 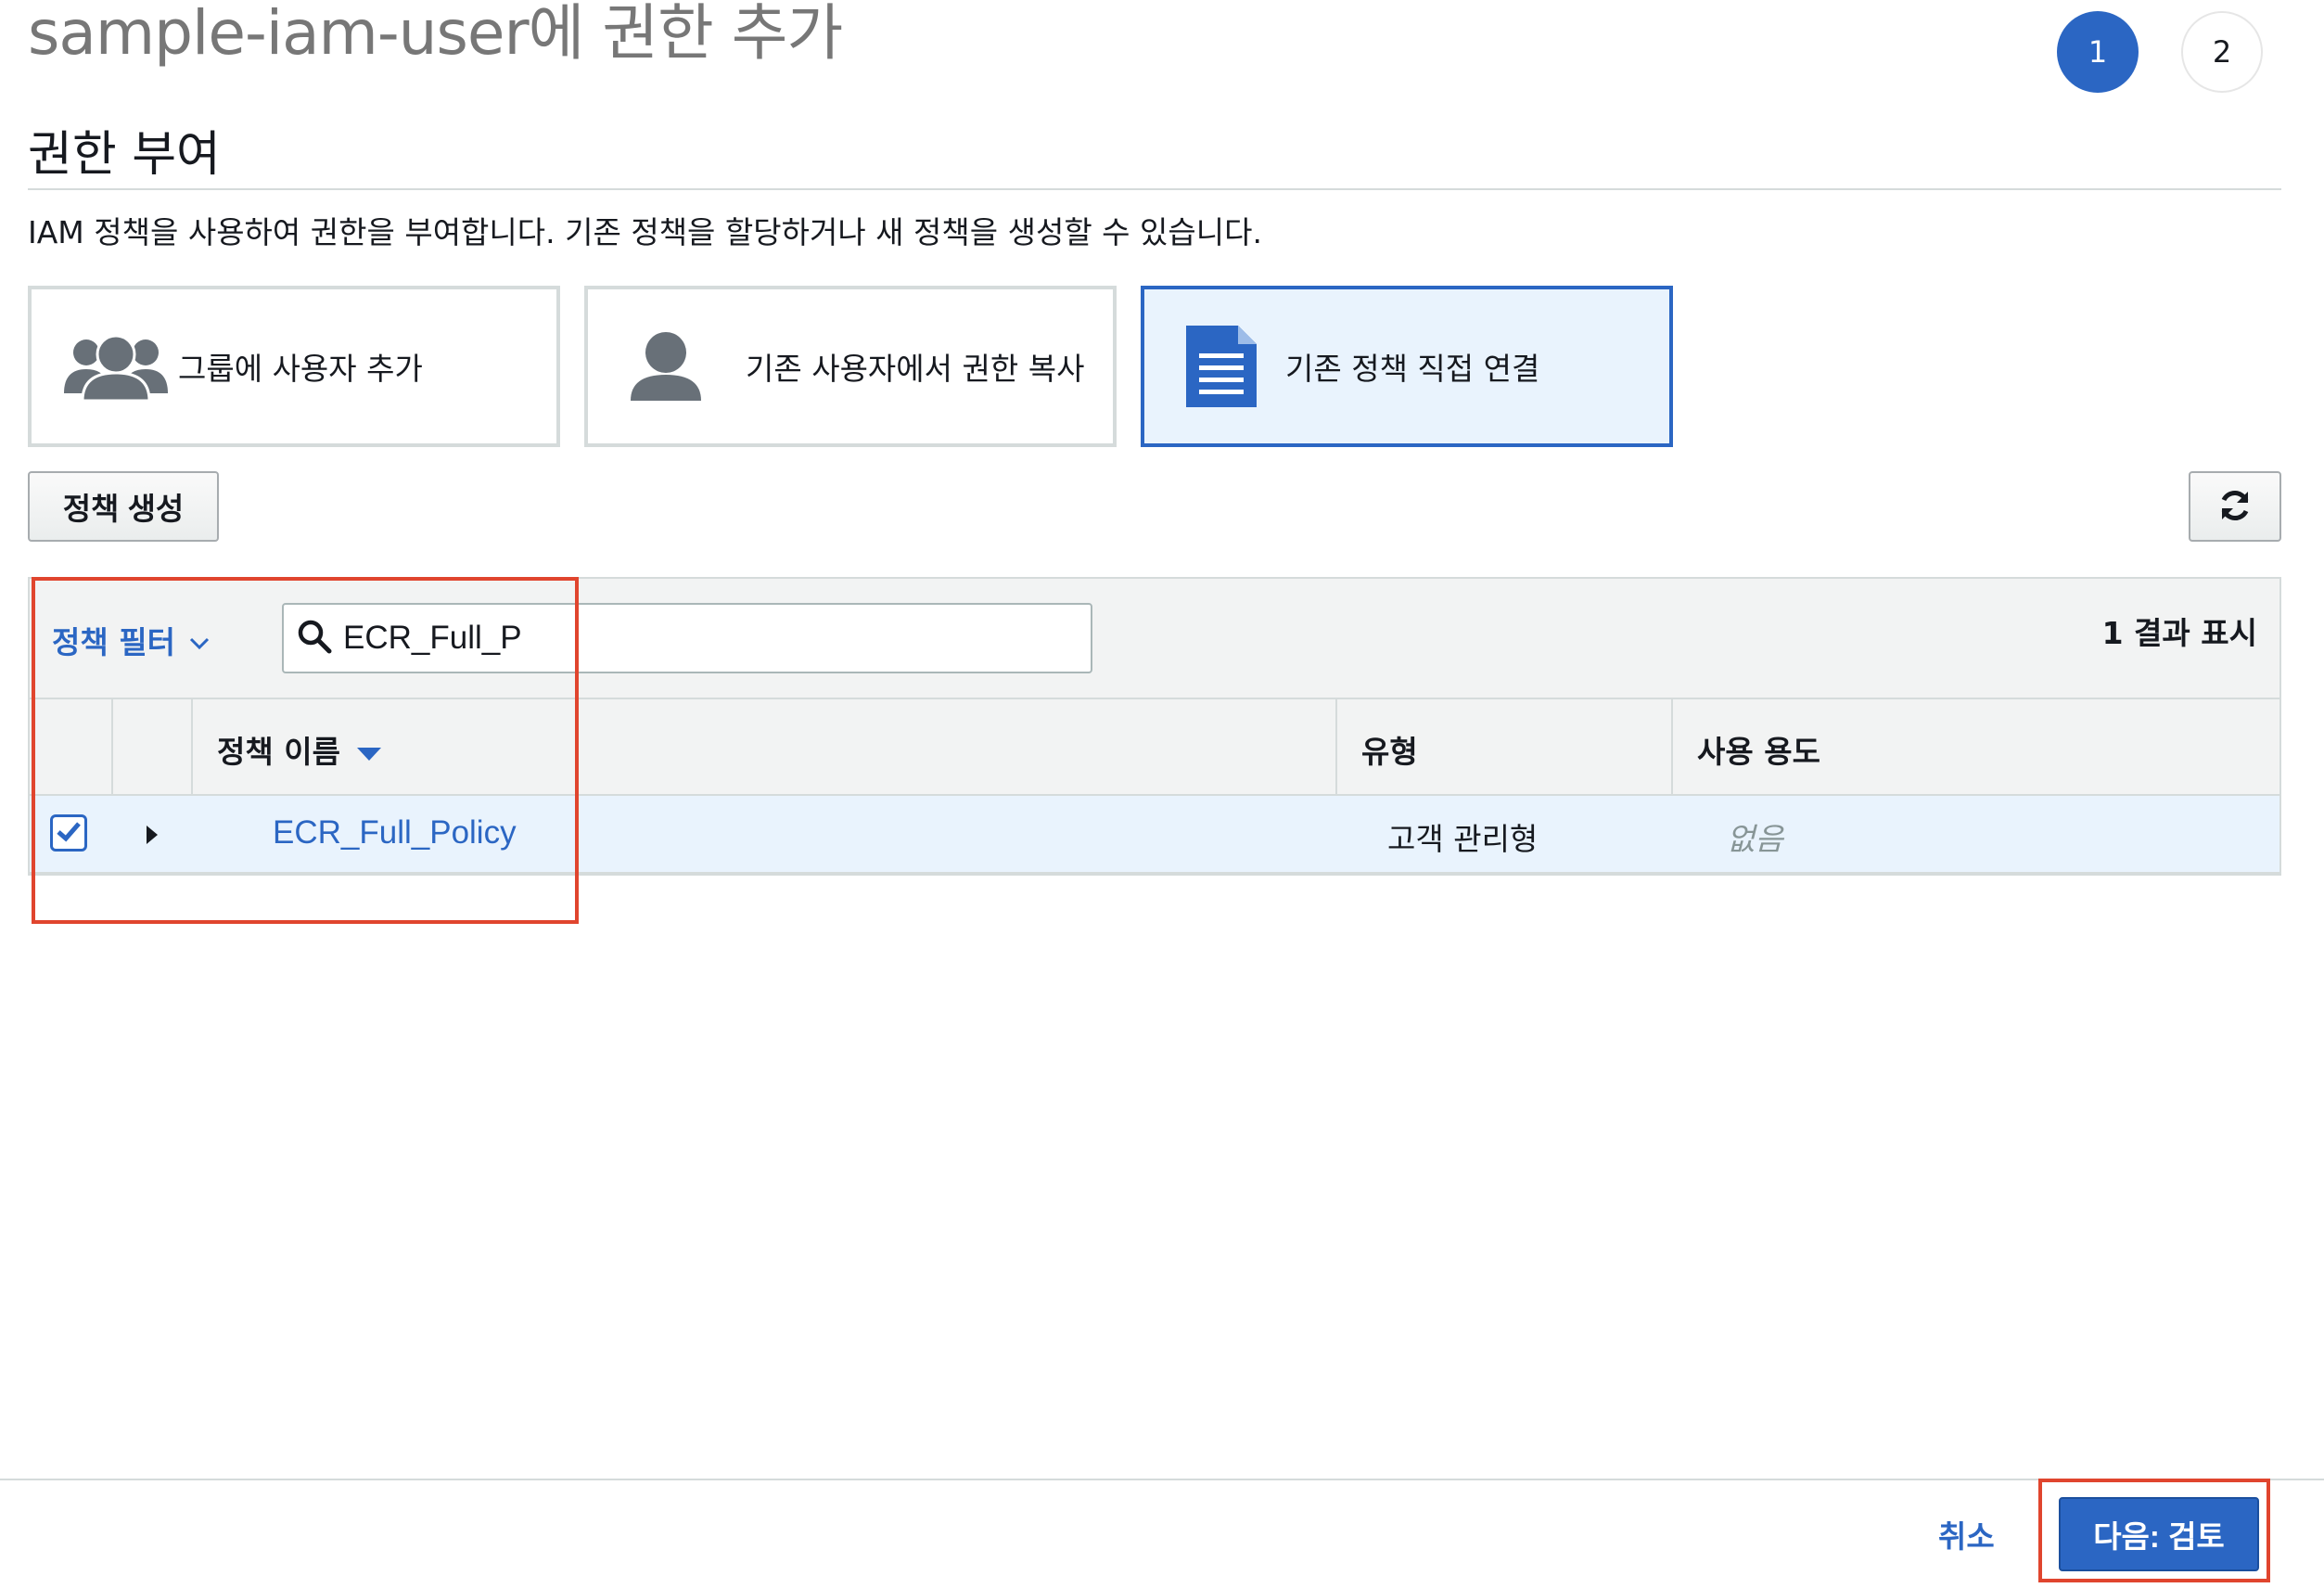 What do you see at coordinates (116, 366) in the screenshot?
I see `group-icon` at bounding box center [116, 366].